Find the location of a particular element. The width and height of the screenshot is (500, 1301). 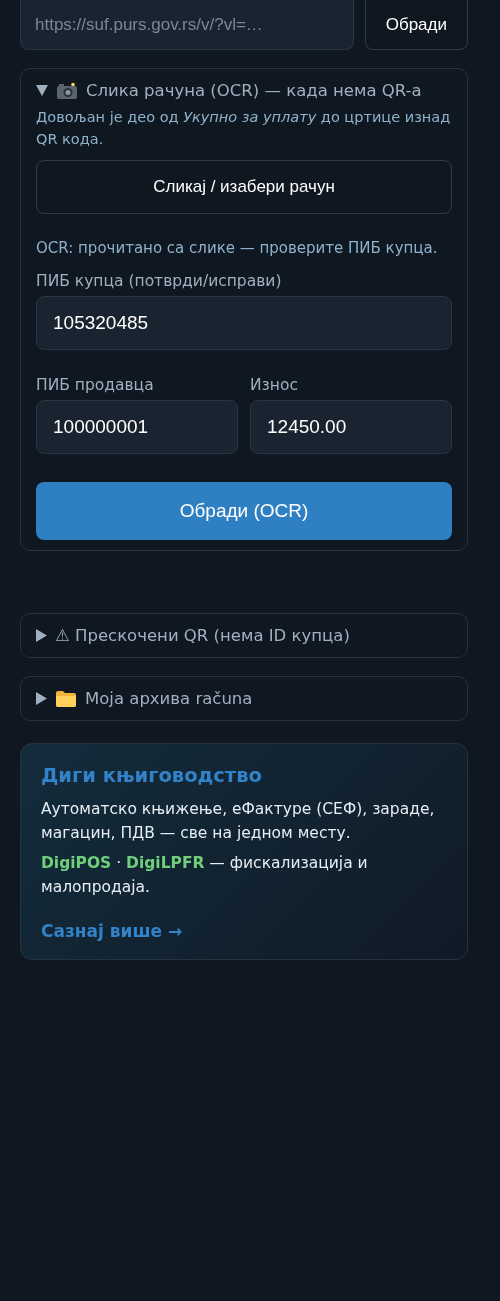

seller-pib-field: 100000001 is located at coordinates (137, 427).